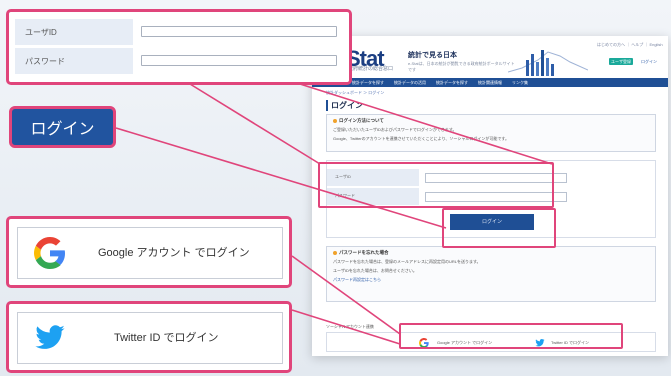 Image resolution: width=671 pixels, height=376 pixels. Describe the element at coordinates (49, 253) in the screenshot. I see `google-icon` at that location.